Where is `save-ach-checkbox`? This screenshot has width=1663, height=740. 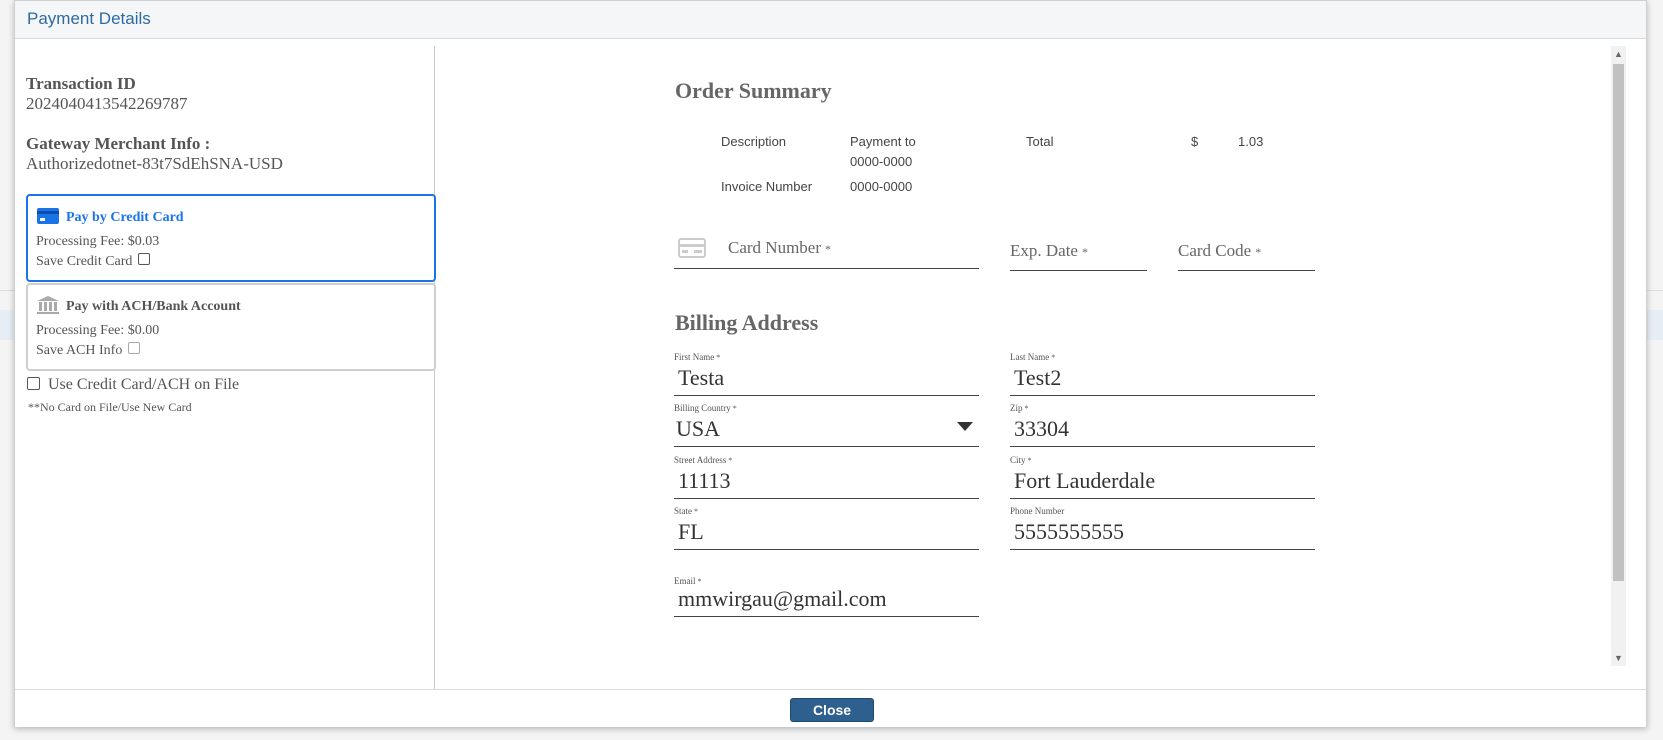
save-ach-checkbox is located at coordinates (134, 347).